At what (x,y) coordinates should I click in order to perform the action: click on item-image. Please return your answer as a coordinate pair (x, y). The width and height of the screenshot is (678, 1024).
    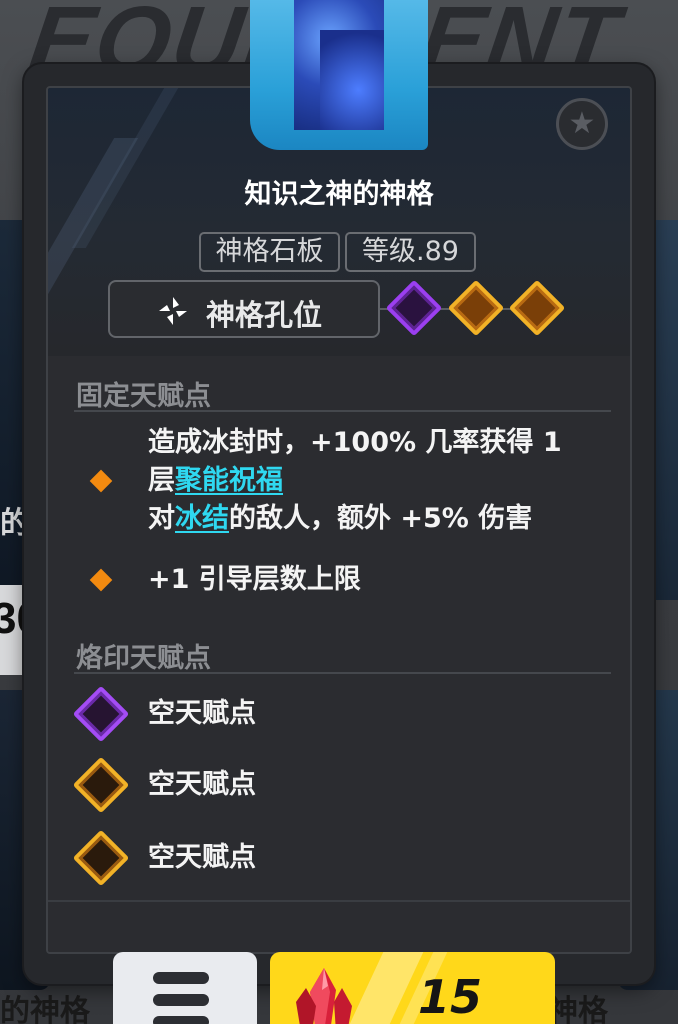
    Looking at the image, I should click on (339, 75).